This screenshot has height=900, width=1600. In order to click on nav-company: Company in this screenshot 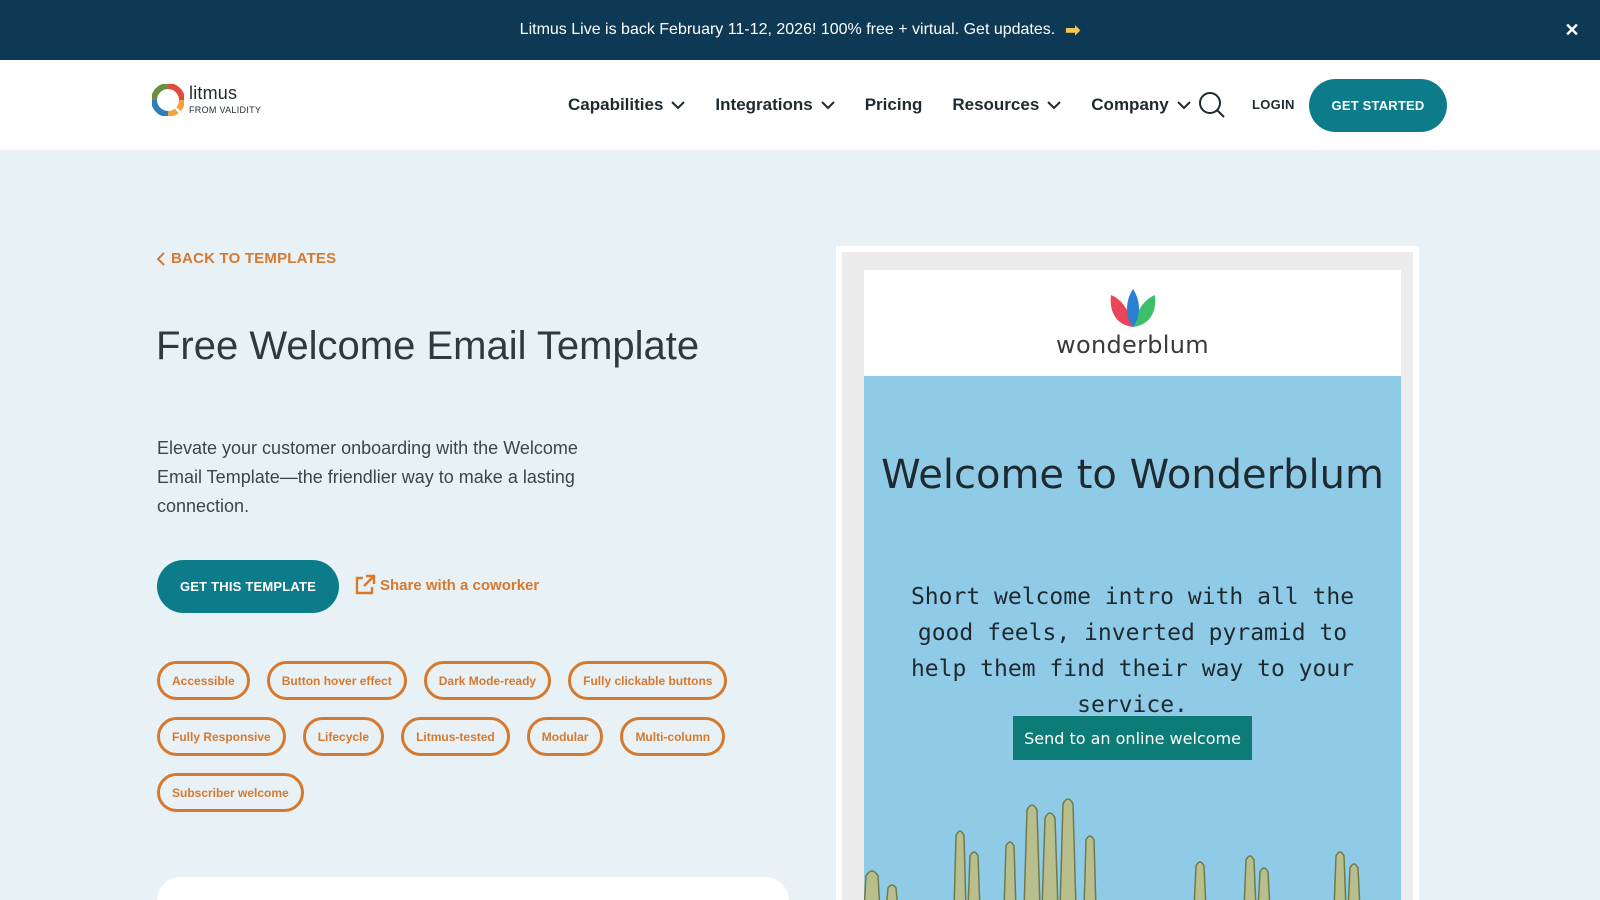, I will do `click(1141, 105)`.